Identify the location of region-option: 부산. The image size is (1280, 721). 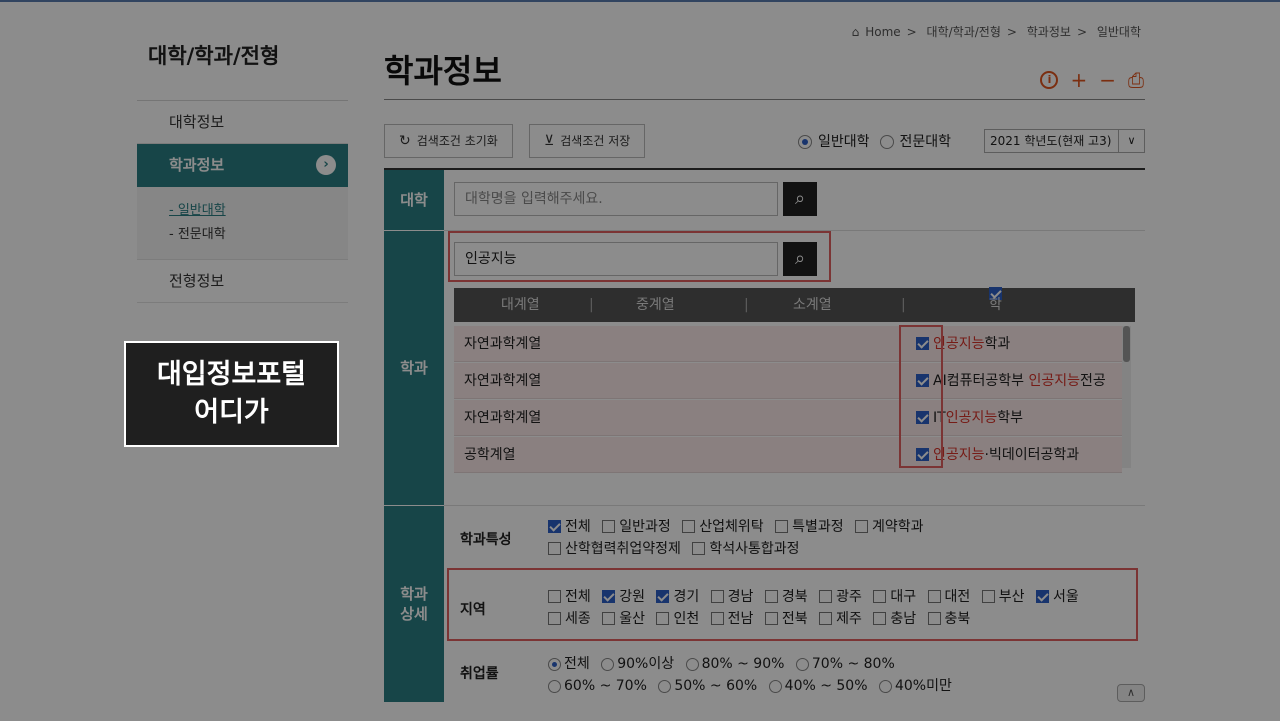
(1003, 597).